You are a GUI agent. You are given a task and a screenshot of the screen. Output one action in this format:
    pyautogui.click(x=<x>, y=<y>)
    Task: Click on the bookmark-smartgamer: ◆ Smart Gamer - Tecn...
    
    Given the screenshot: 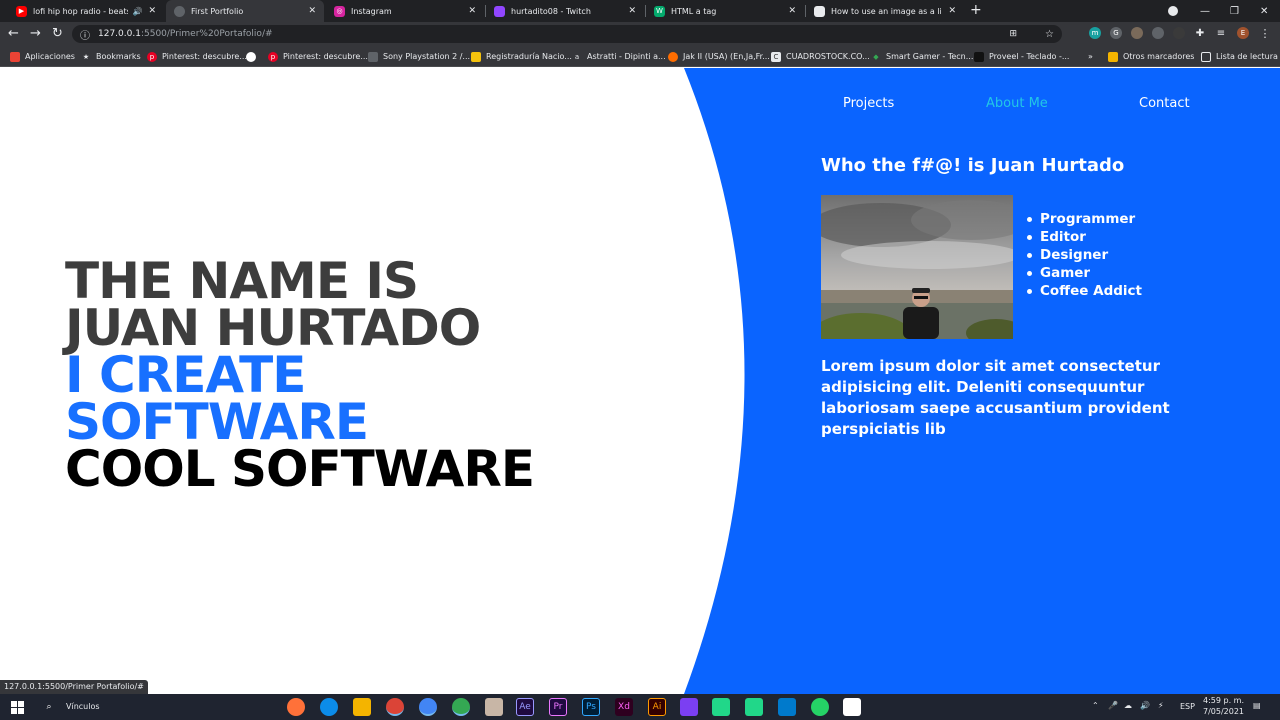 What is the action you would take?
    pyautogui.click(x=922, y=56)
    